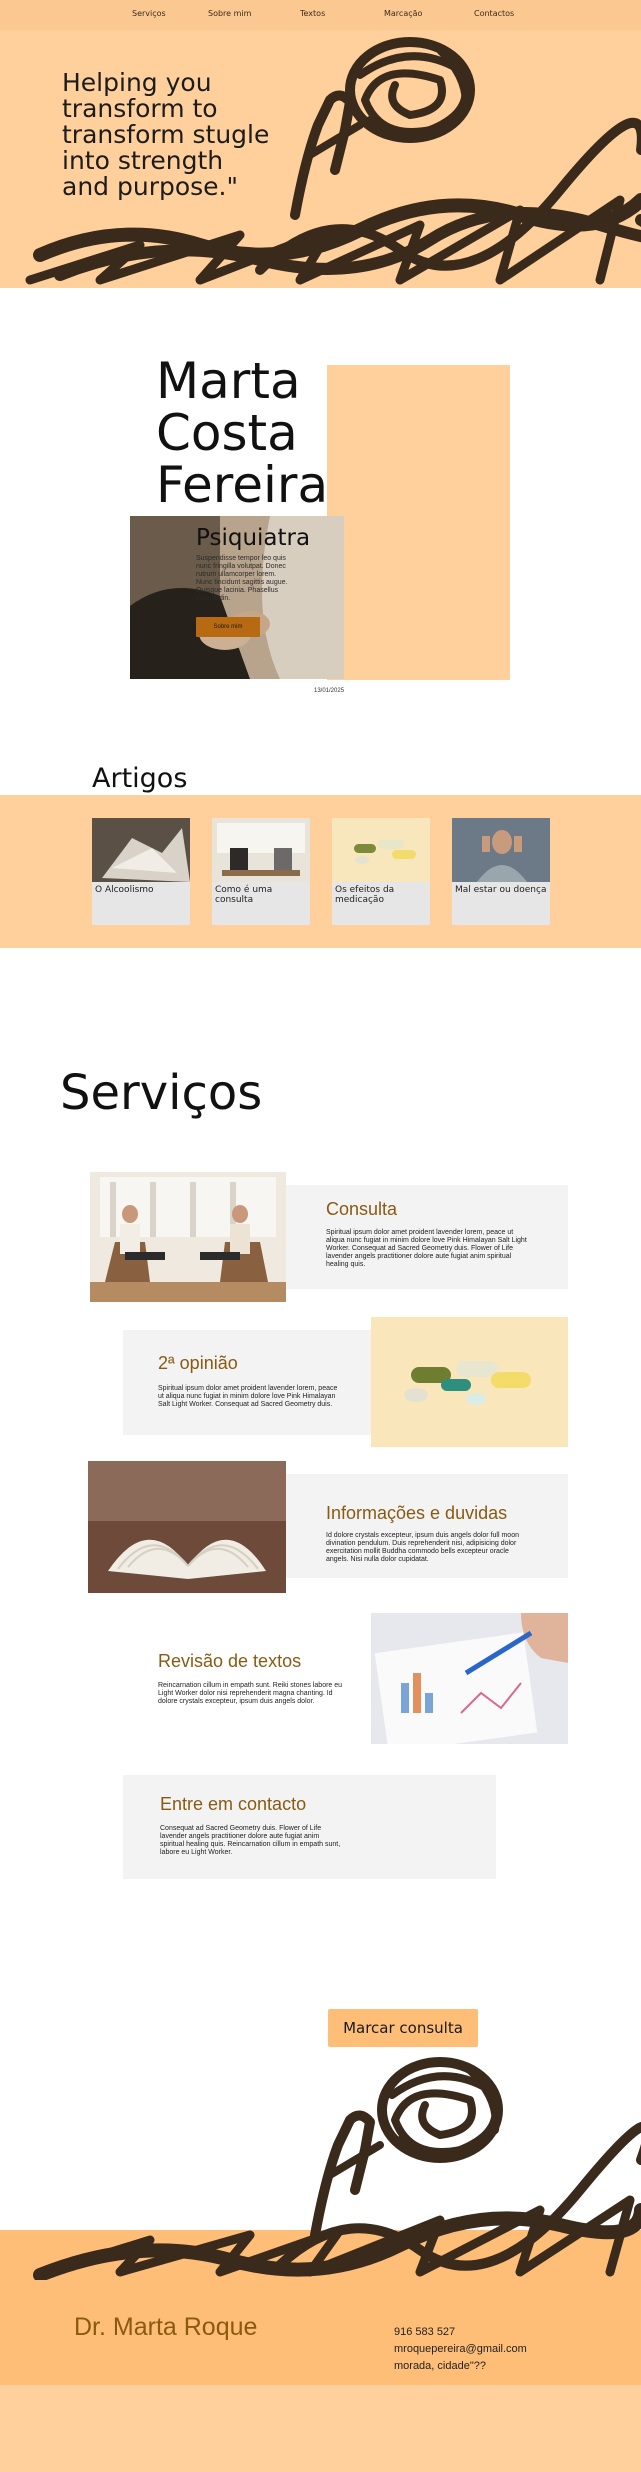 The height and width of the screenshot is (2472, 641). Describe the element at coordinates (469, 1678) in the screenshot. I see `writing-image` at that location.